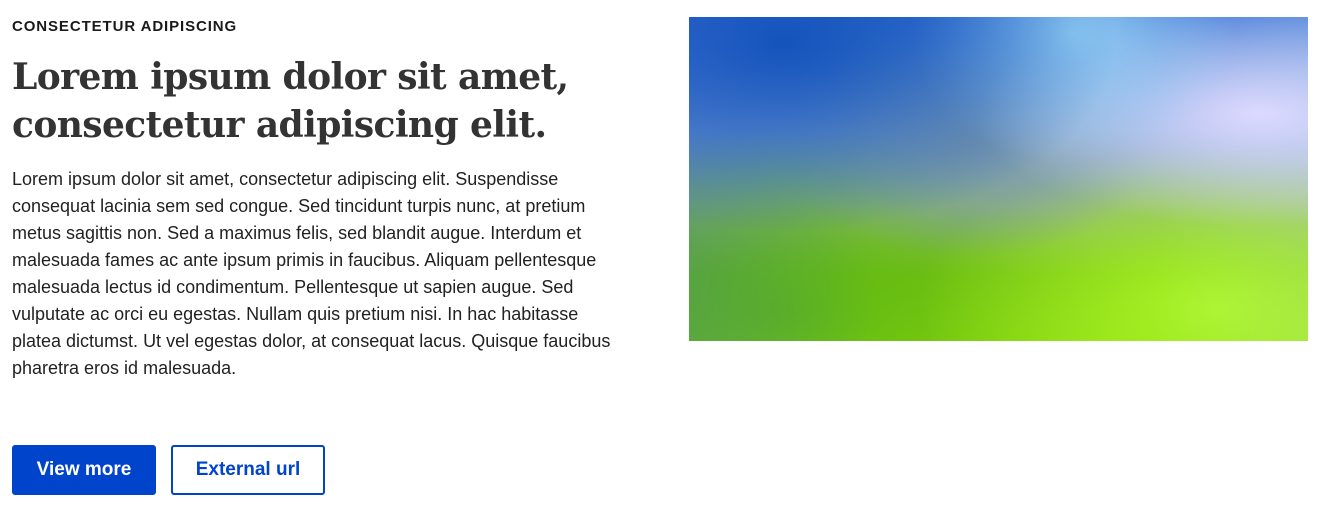  What do you see at coordinates (248, 470) in the screenshot?
I see `external-url-button: External url` at bounding box center [248, 470].